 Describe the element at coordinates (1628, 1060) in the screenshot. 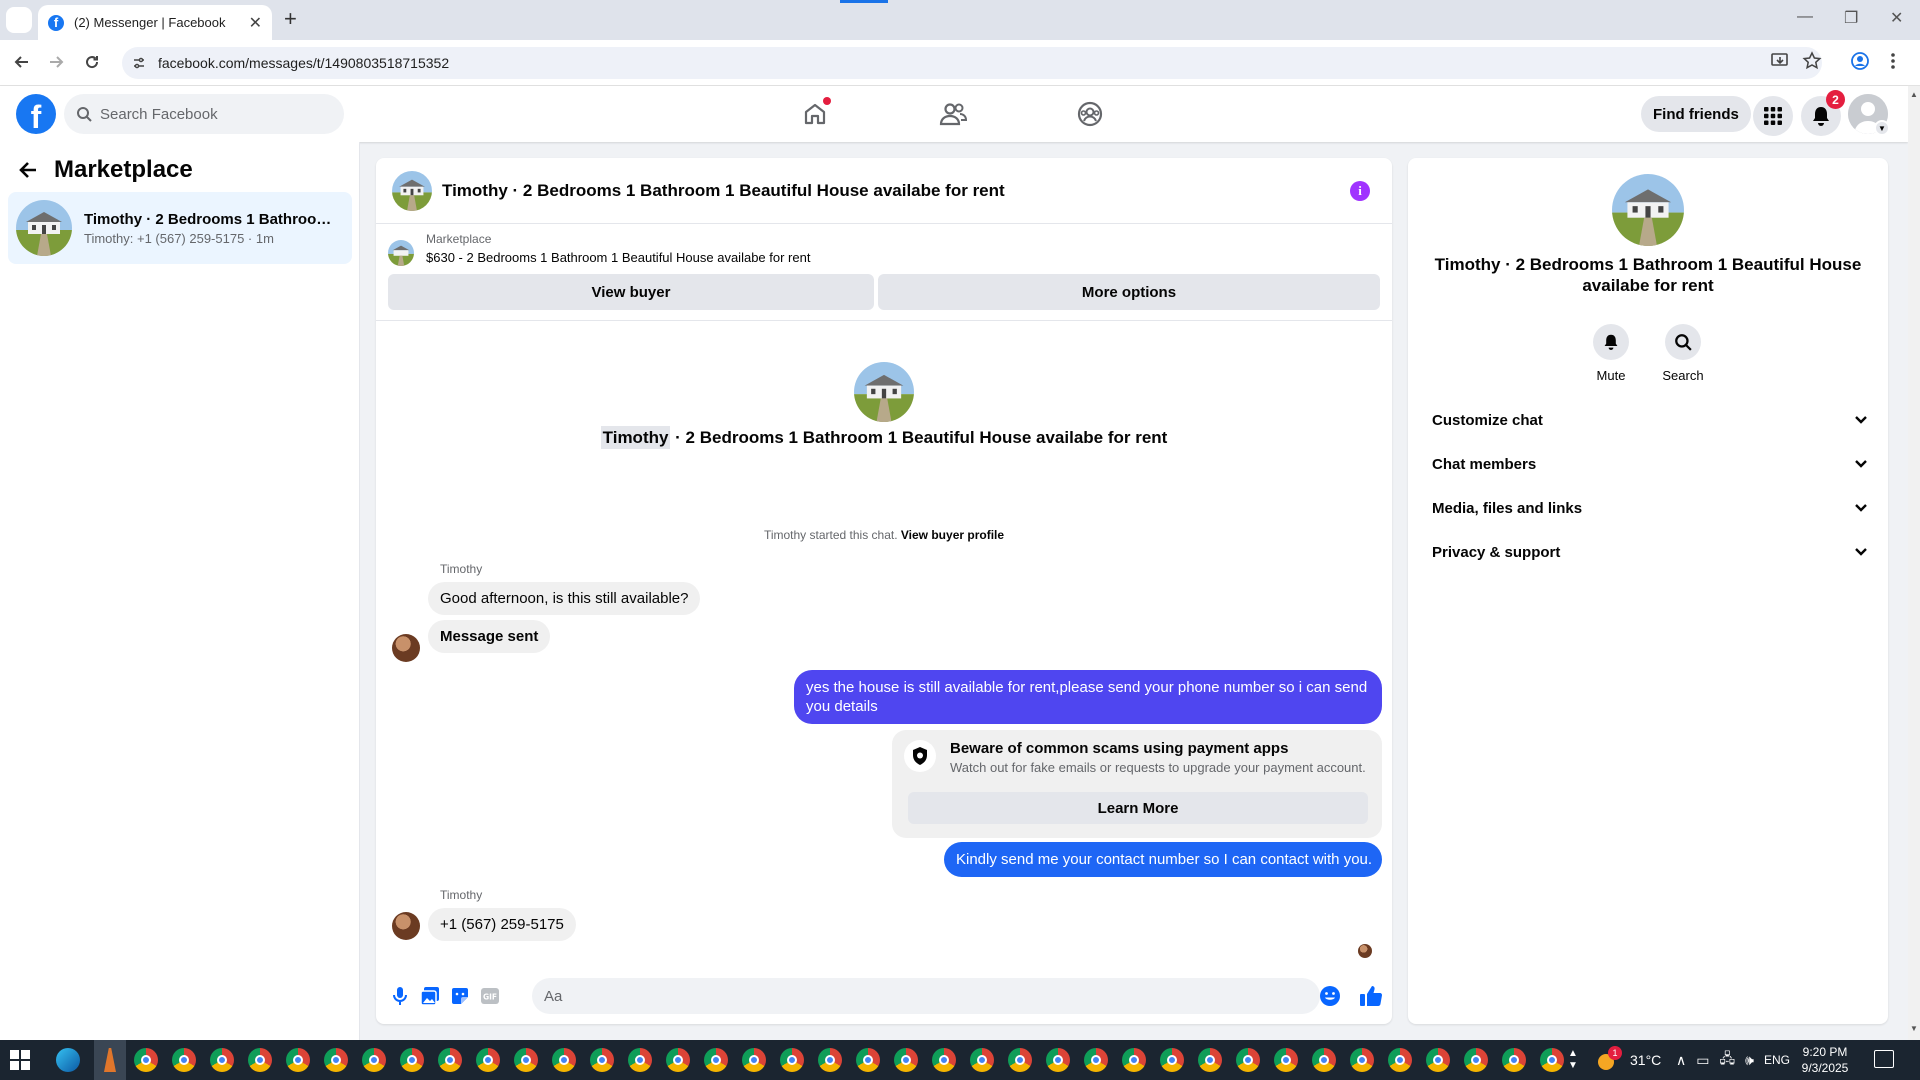

I see `weather-widget: 1 31°C` at that location.